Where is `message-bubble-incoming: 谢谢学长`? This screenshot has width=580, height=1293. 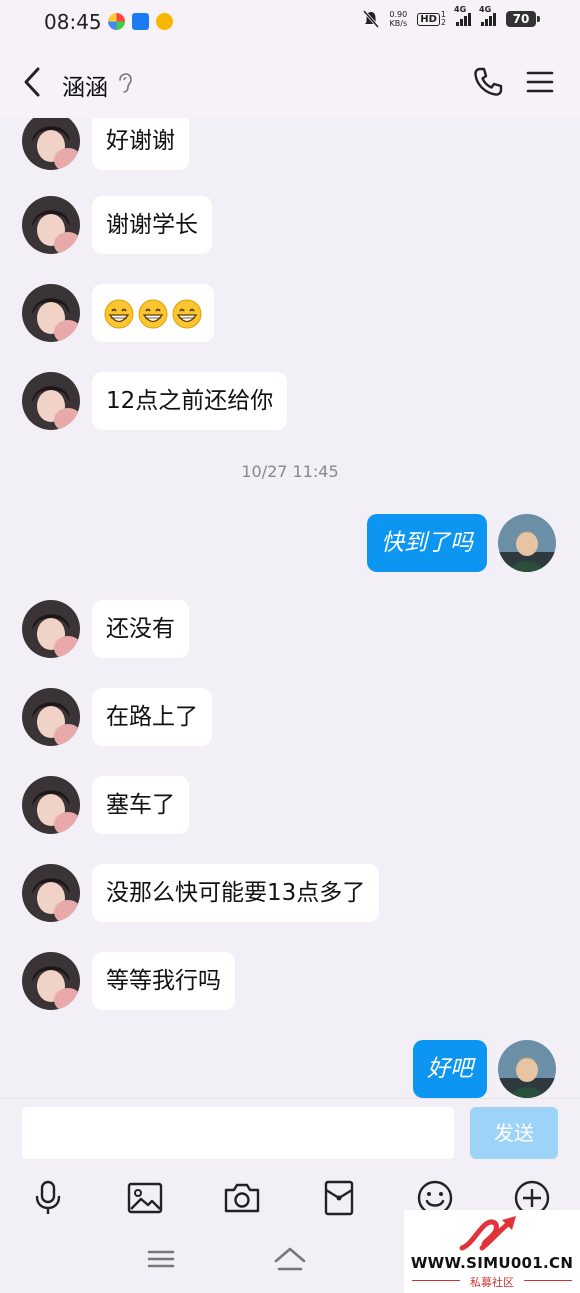 message-bubble-incoming: 谢谢学长 is located at coordinates (152, 225).